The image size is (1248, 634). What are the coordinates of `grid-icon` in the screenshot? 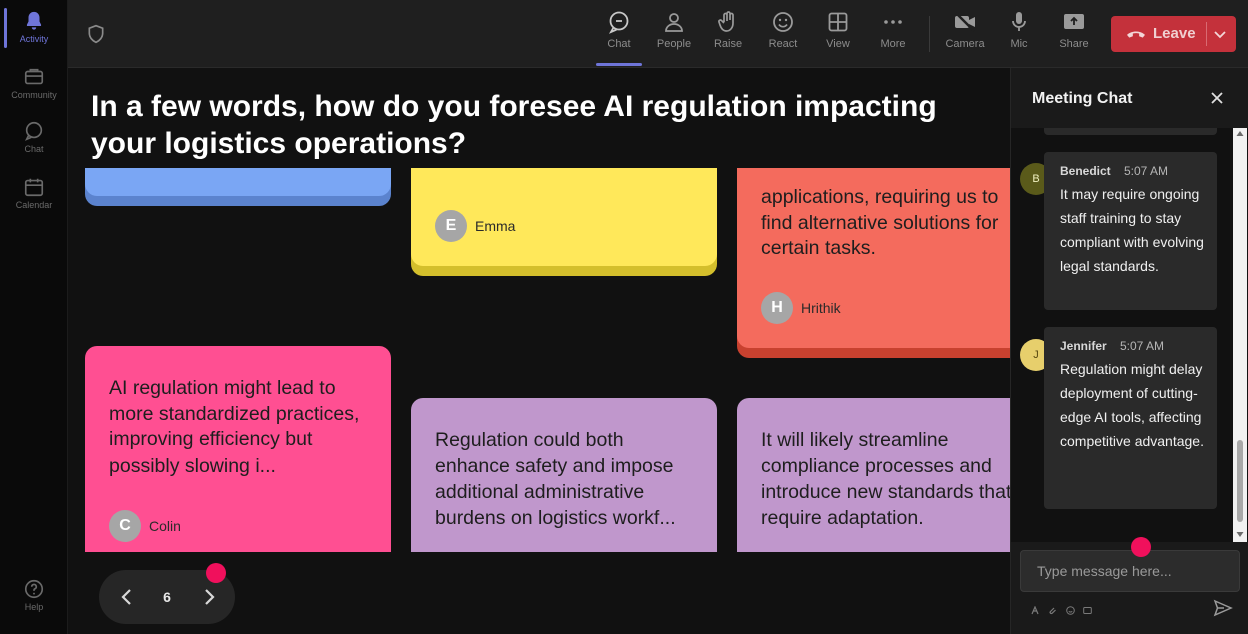 It's located at (838, 22).